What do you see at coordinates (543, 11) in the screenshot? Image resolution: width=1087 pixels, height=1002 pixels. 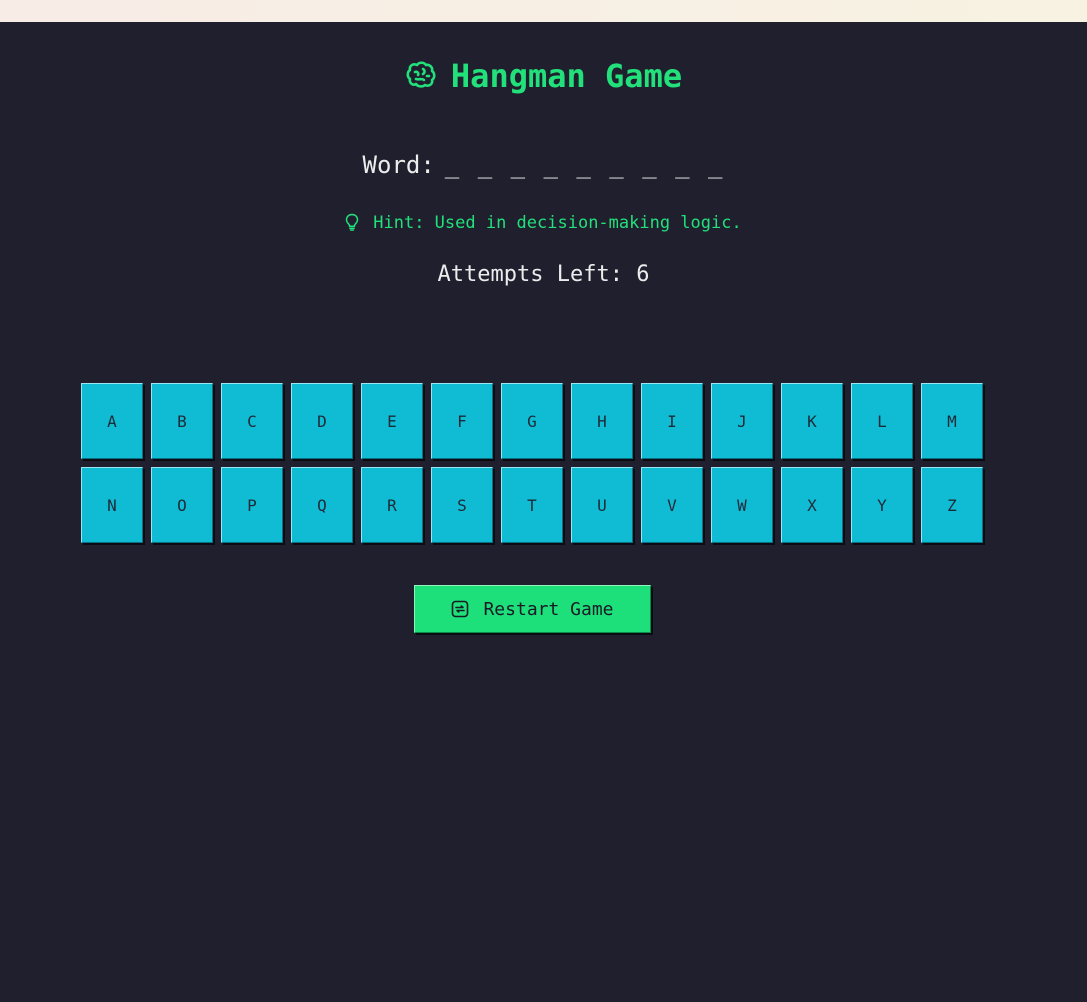 I see `top-border-strip` at bounding box center [543, 11].